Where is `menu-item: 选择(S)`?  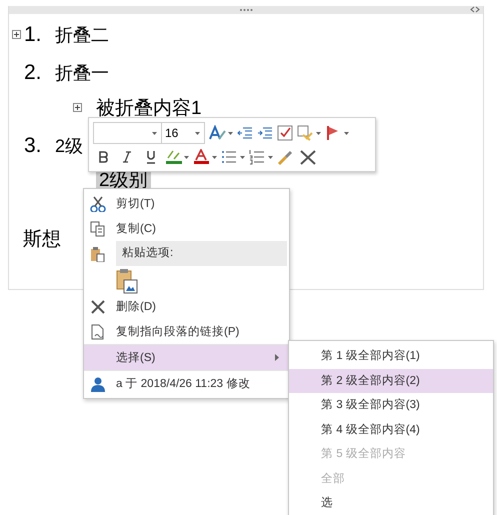 menu-item: 选择(S) is located at coordinates (186, 357).